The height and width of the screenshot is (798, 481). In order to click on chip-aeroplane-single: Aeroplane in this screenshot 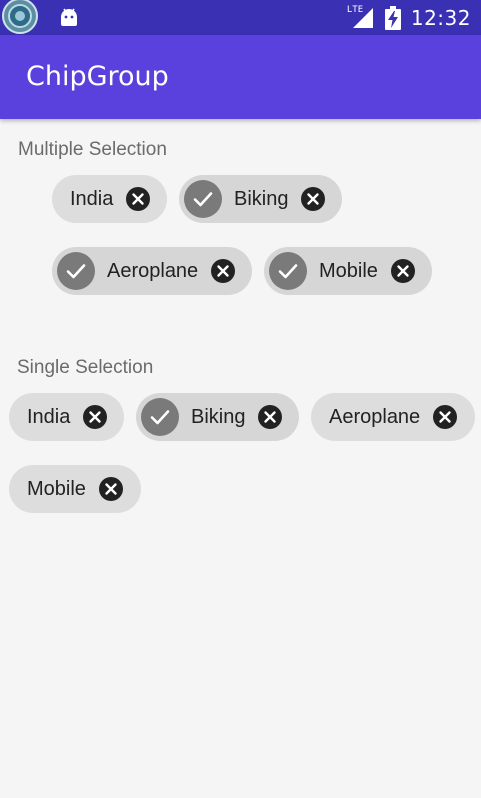, I will do `click(393, 417)`.